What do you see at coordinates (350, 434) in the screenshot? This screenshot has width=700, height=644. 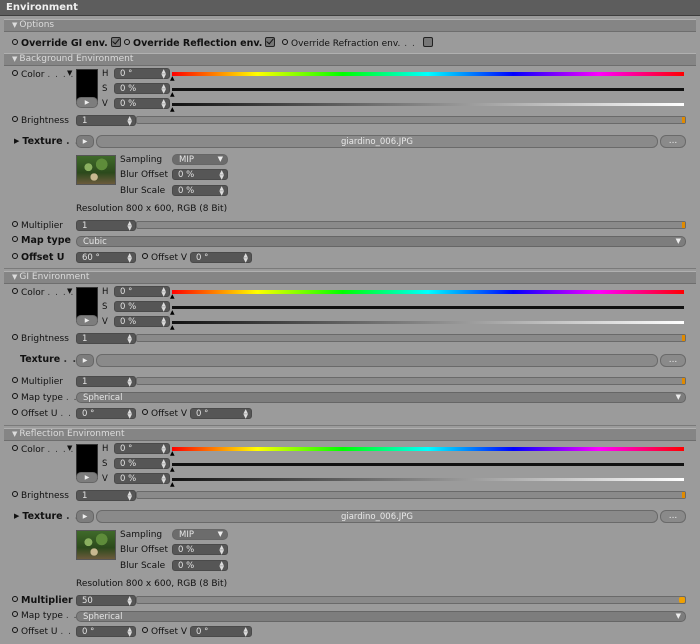 I see `reflection-environment-header: ▼ Reflection Environment` at bounding box center [350, 434].